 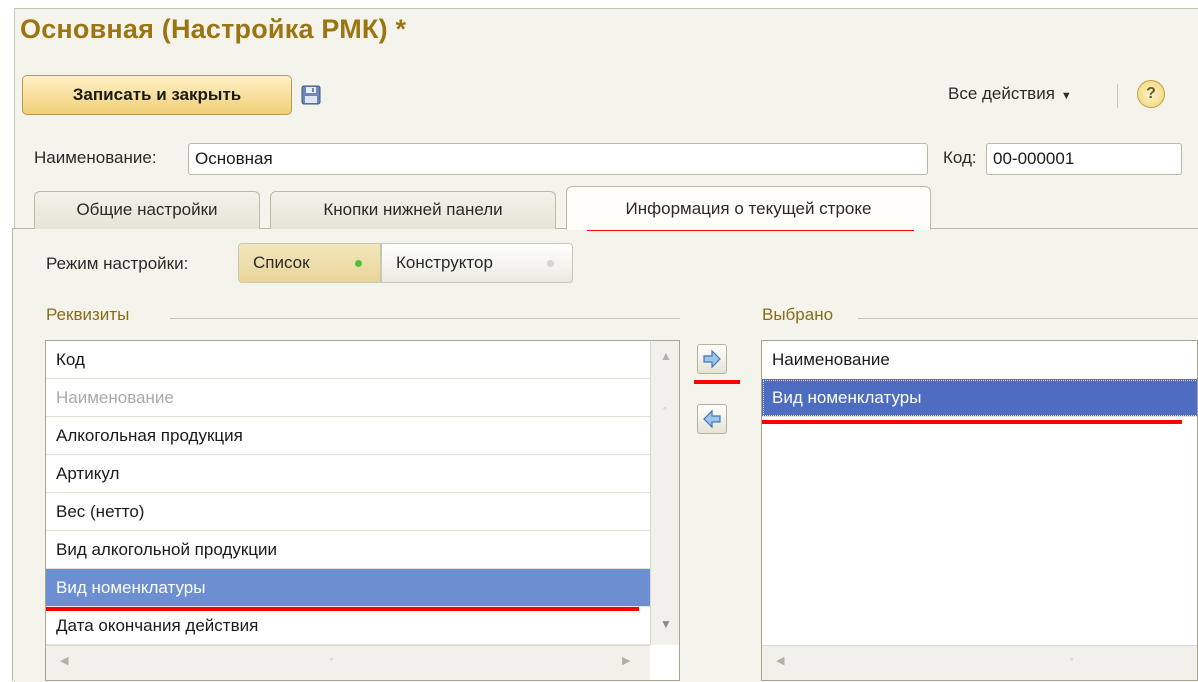 I want to click on code-field: 00-000001, so click(x=1084, y=159).